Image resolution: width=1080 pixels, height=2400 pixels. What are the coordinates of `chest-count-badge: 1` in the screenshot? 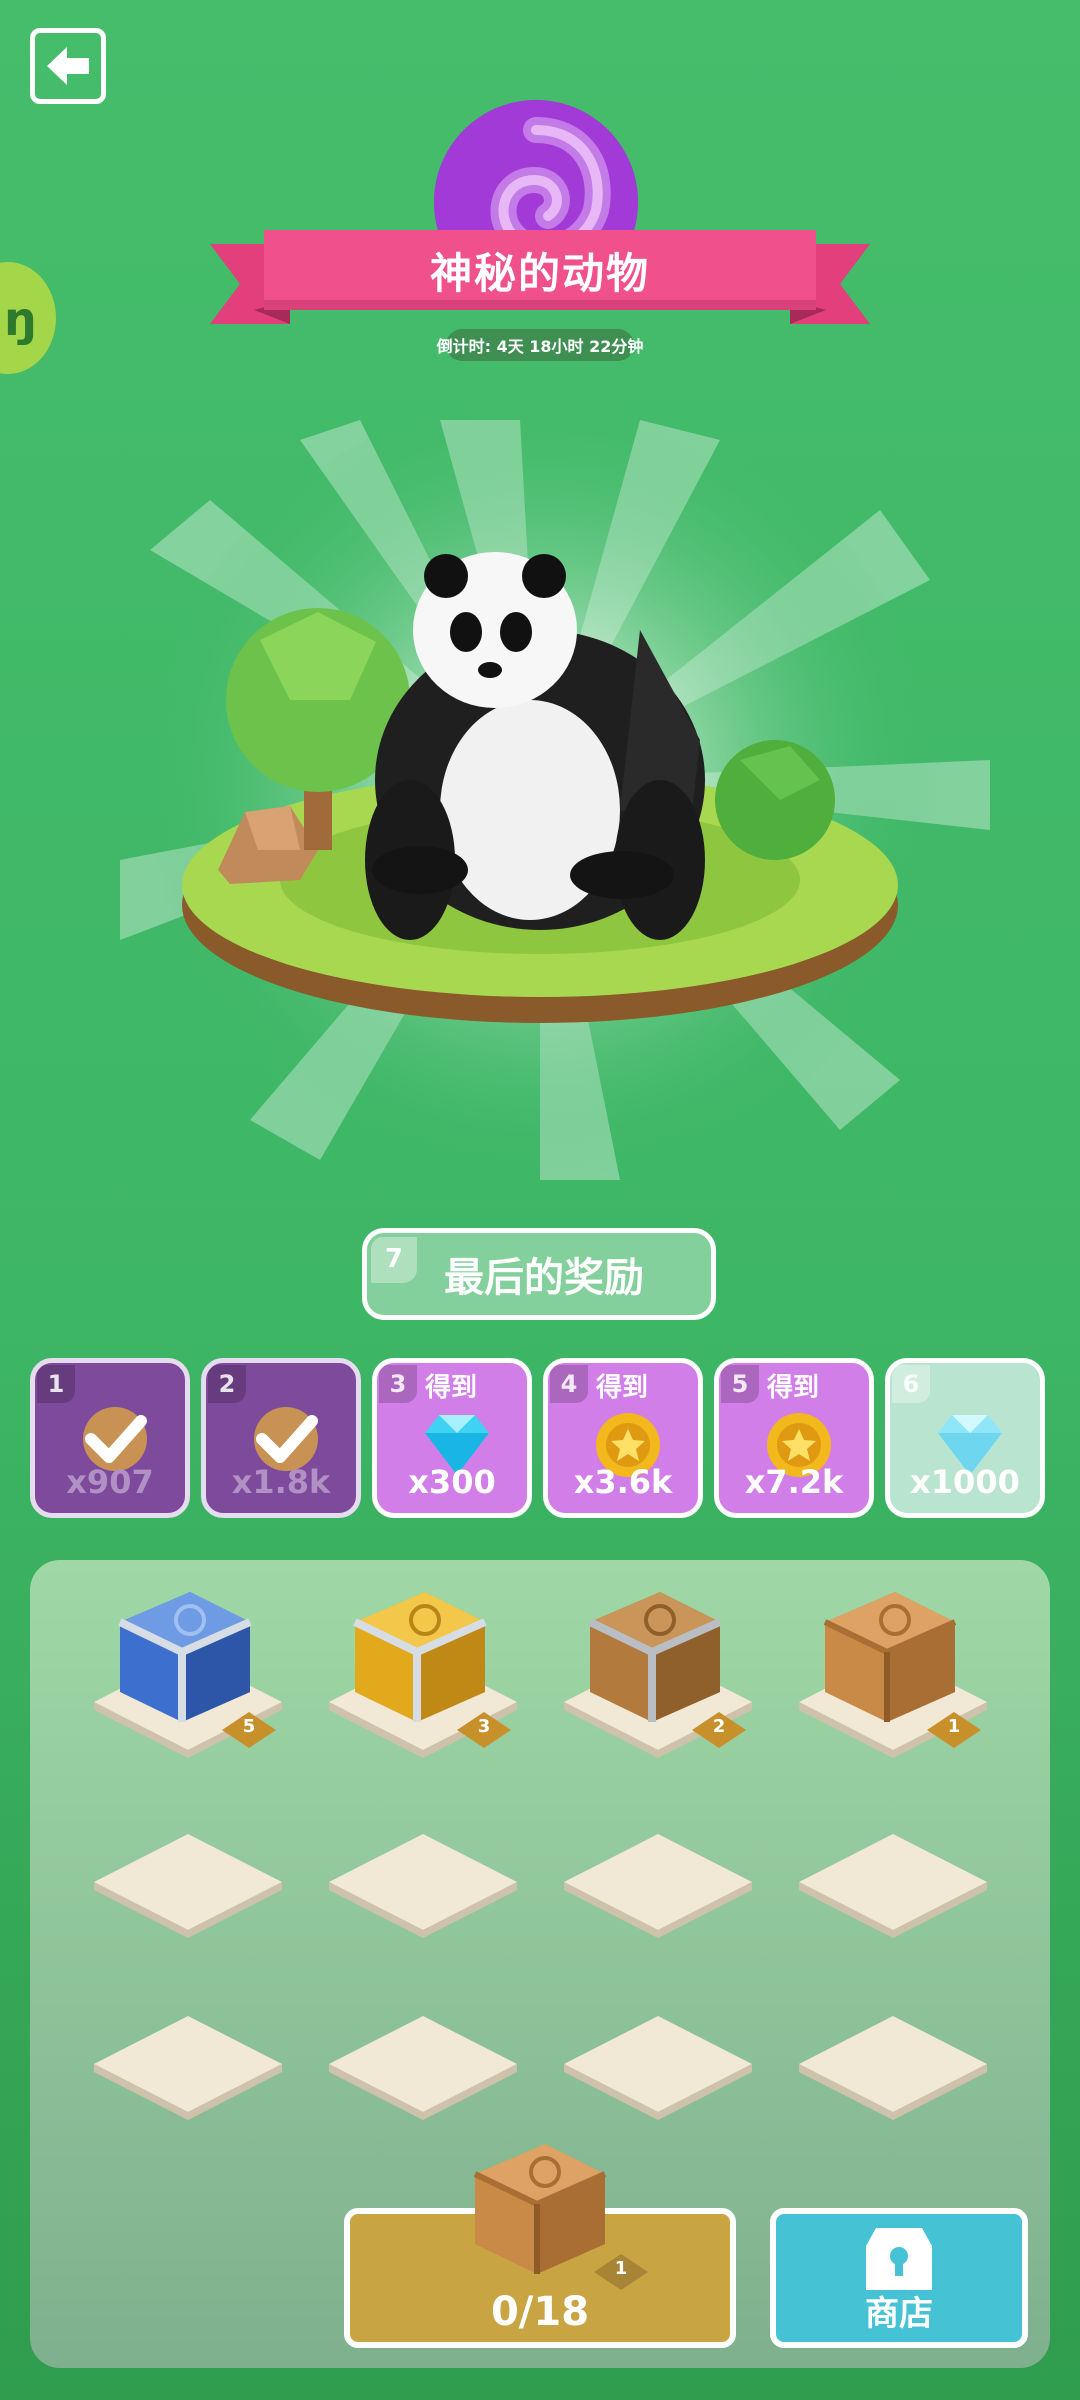 It's located at (954, 1730).